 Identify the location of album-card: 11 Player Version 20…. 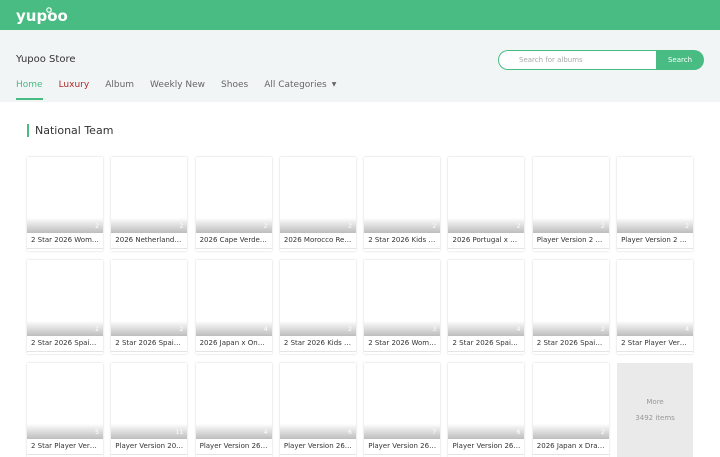
(149, 410).